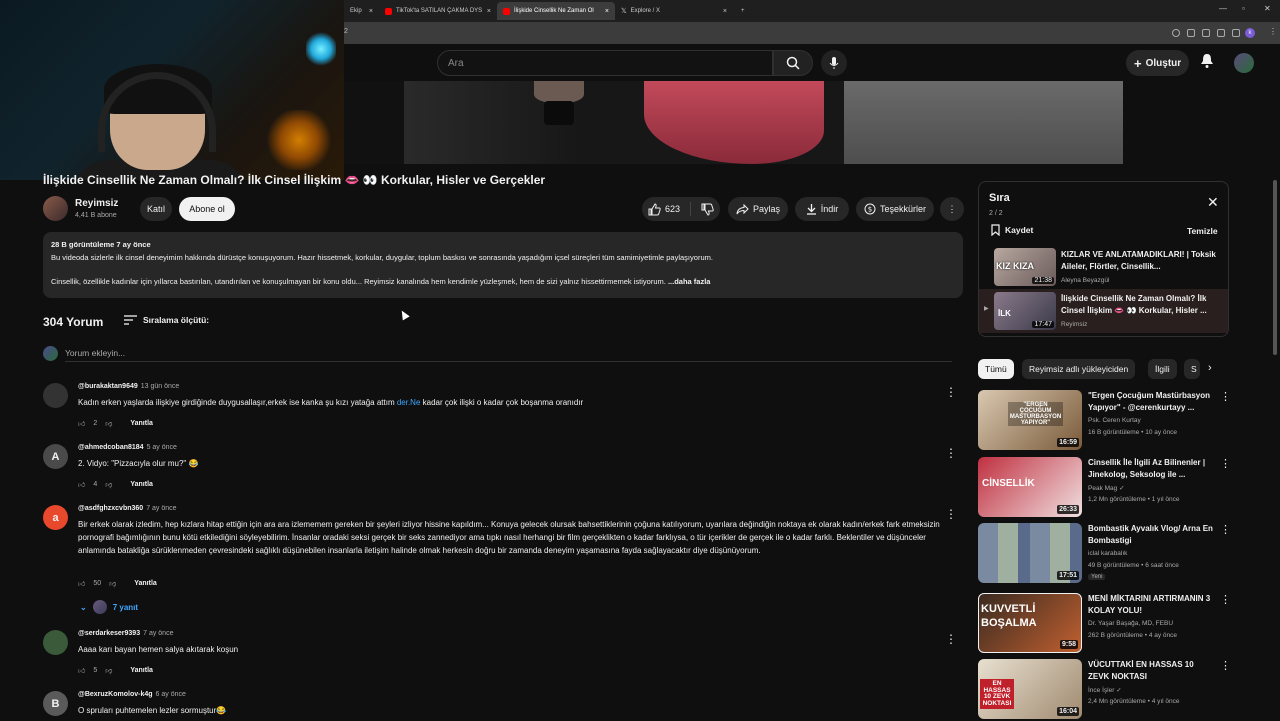 Image resolution: width=1280 pixels, height=721 pixels. I want to click on profile-avatar: k, so click(1250, 33).